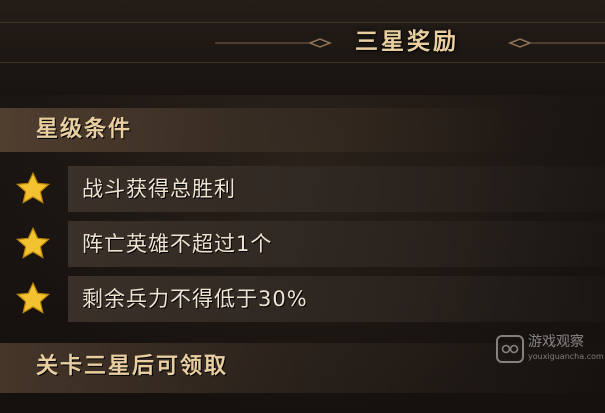 Image resolution: width=605 pixels, height=413 pixels. I want to click on condition-label: 剩余兵力不得低于30%, so click(195, 299).